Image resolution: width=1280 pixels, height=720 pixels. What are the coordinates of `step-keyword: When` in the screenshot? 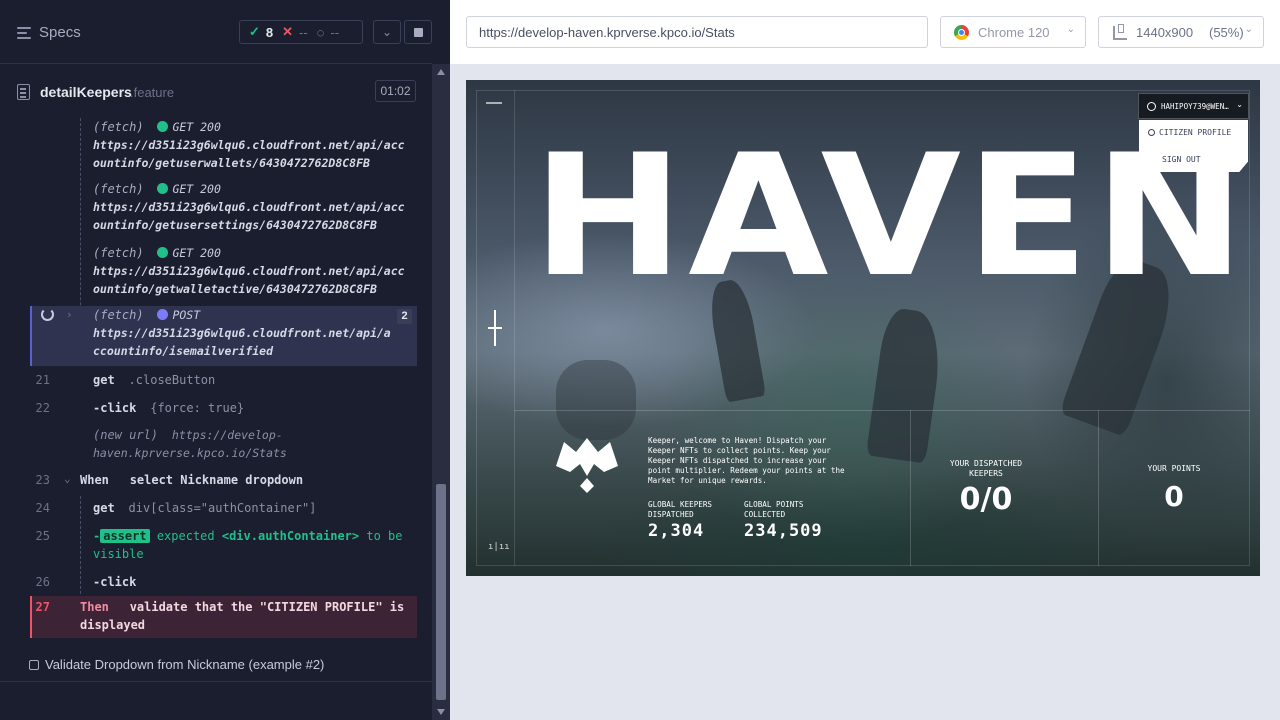 It's located at (94, 480).